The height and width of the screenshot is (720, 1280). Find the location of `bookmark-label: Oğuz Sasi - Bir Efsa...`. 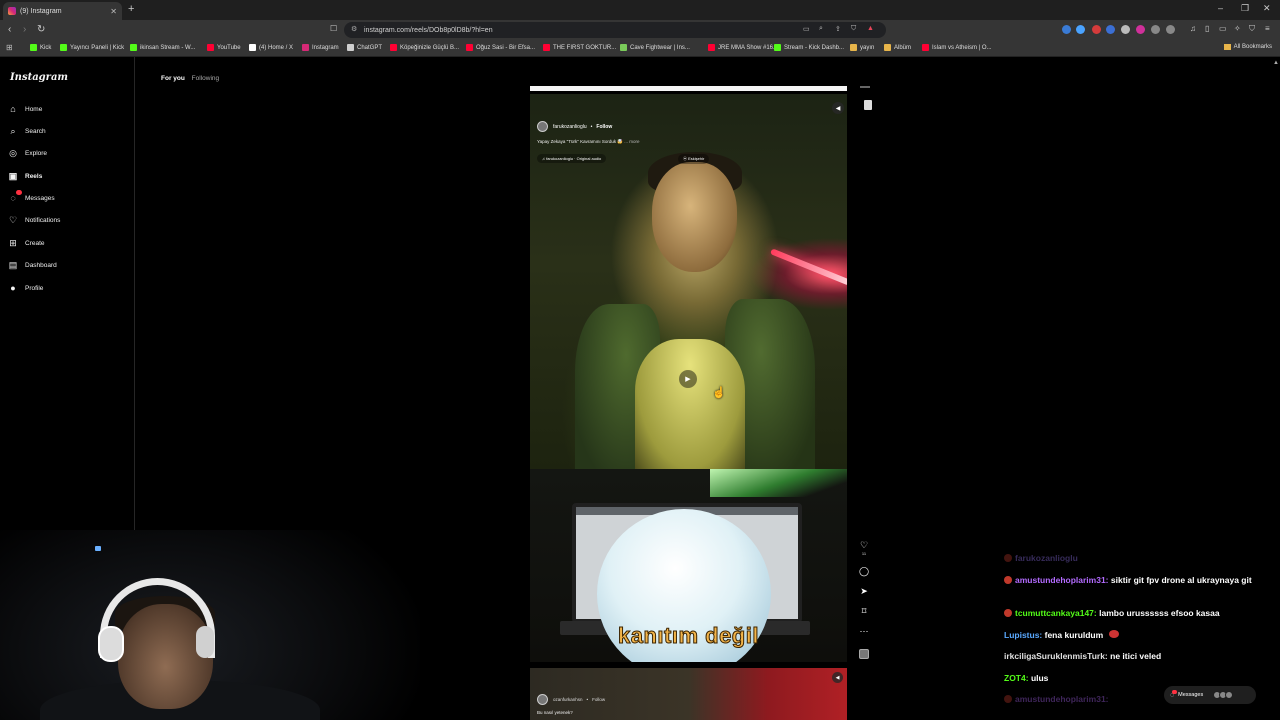

bookmark-label: Oğuz Sasi - Bir Efsa... is located at coordinates (506, 47).